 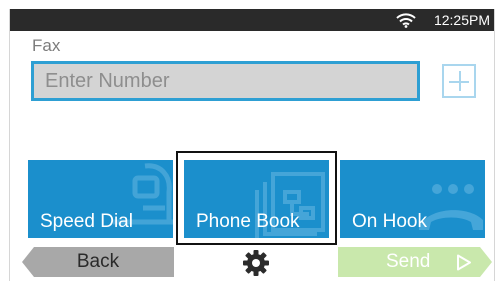 What do you see at coordinates (256, 263) in the screenshot?
I see `gear-icon` at bounding box center [256, 263].